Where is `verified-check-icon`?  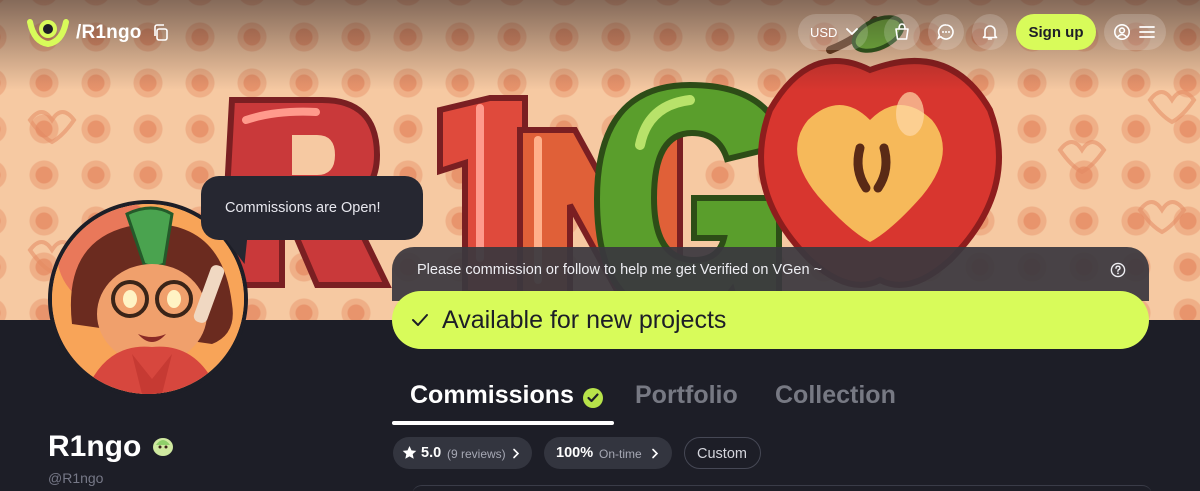
verified-check-icon is located at coordinates (593, 398).